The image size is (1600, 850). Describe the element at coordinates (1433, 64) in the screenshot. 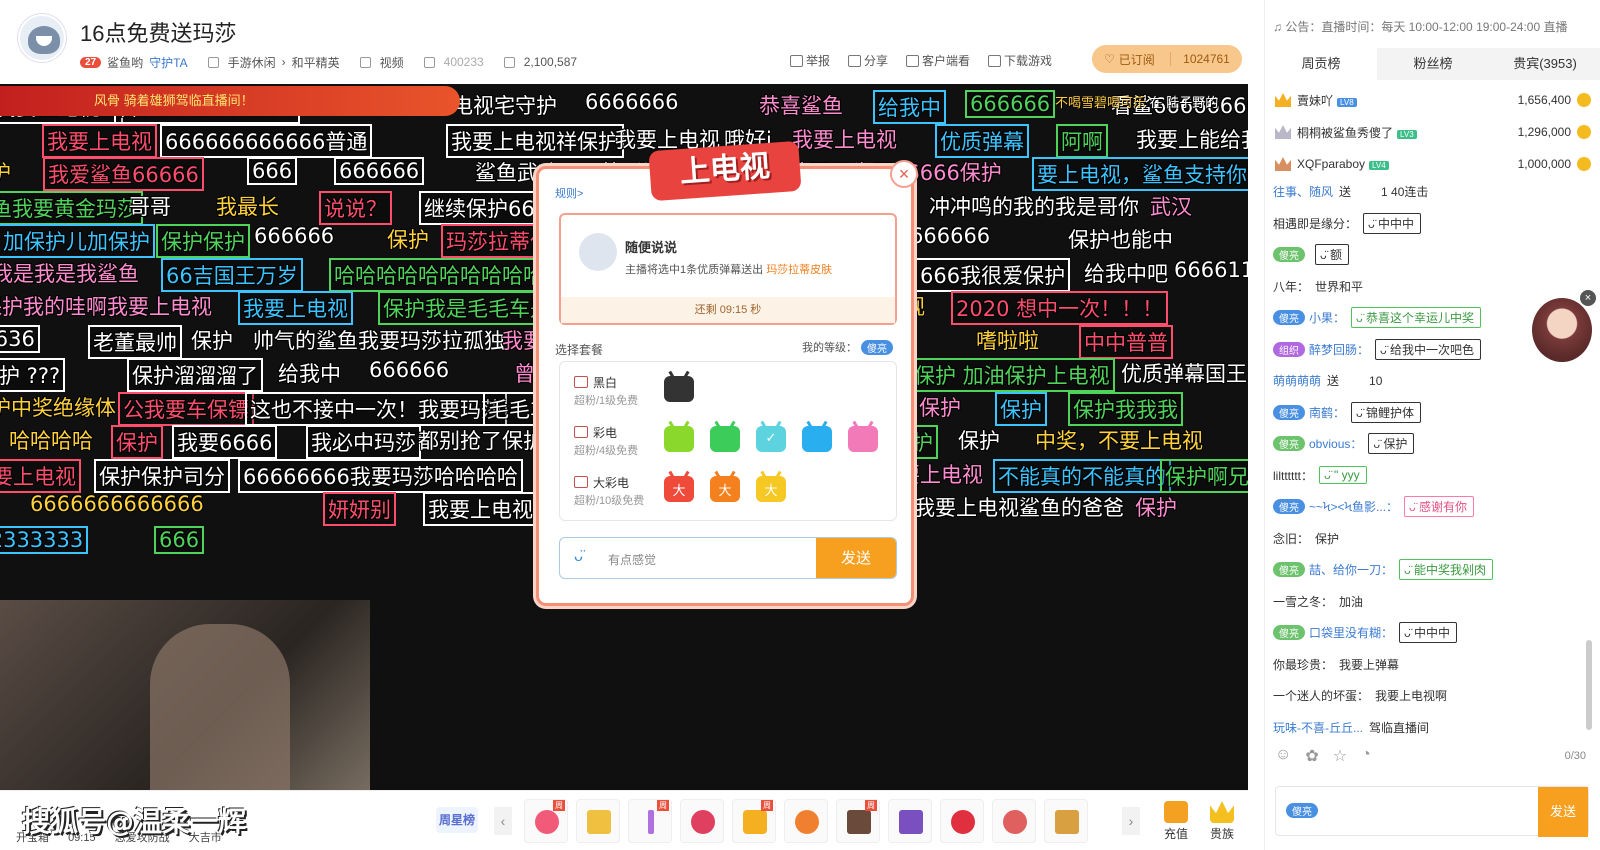

I see `tab-fans: 粉丝榜` at that location.